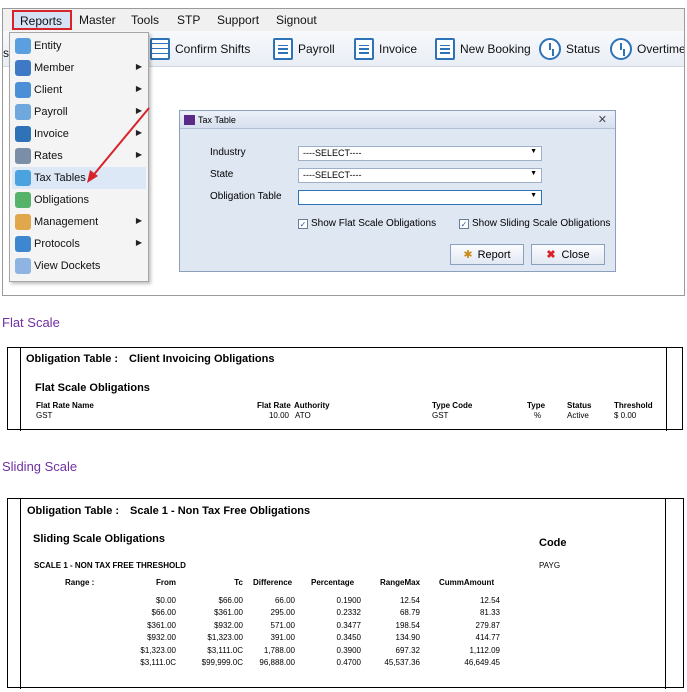 The image size is (687, 692). Describe the element at coordinates (467, 582) in the screenshot. I see `col-cummamount: CummAmount` at that location.